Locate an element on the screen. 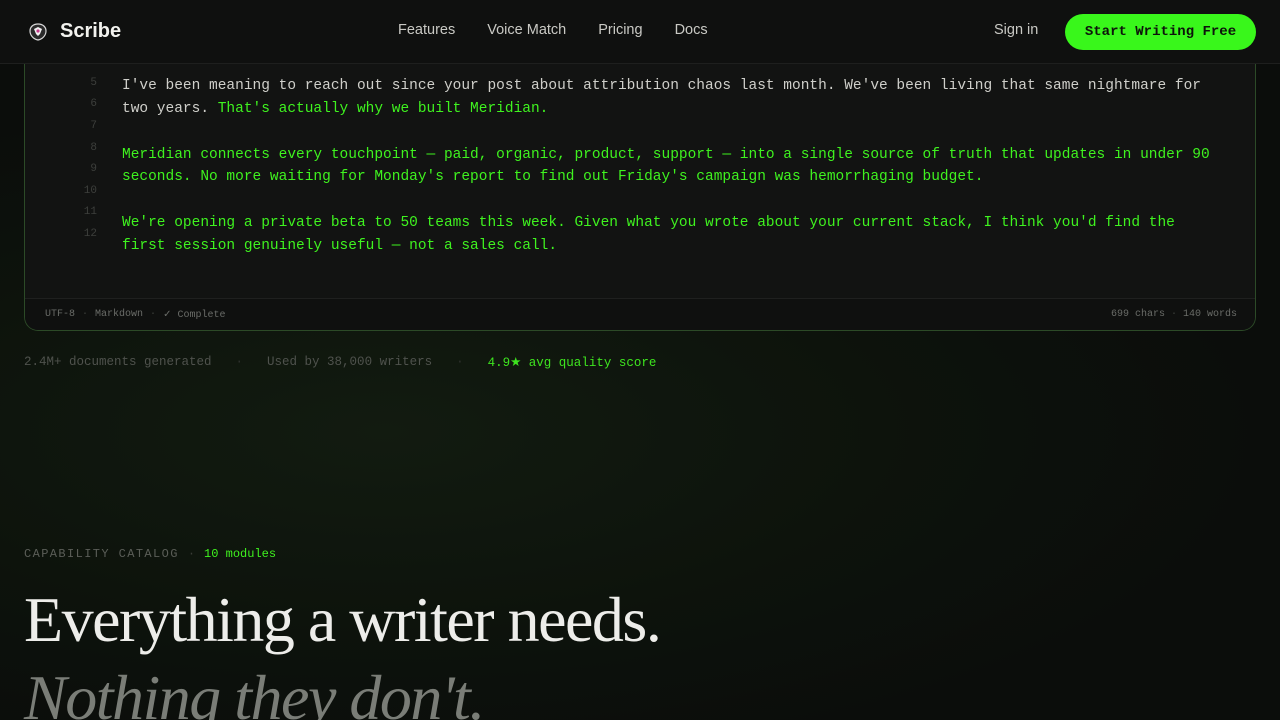  section-eyebrow: CAPABILITY CATALOG · 10 modules is located at coordinates (150, 554).